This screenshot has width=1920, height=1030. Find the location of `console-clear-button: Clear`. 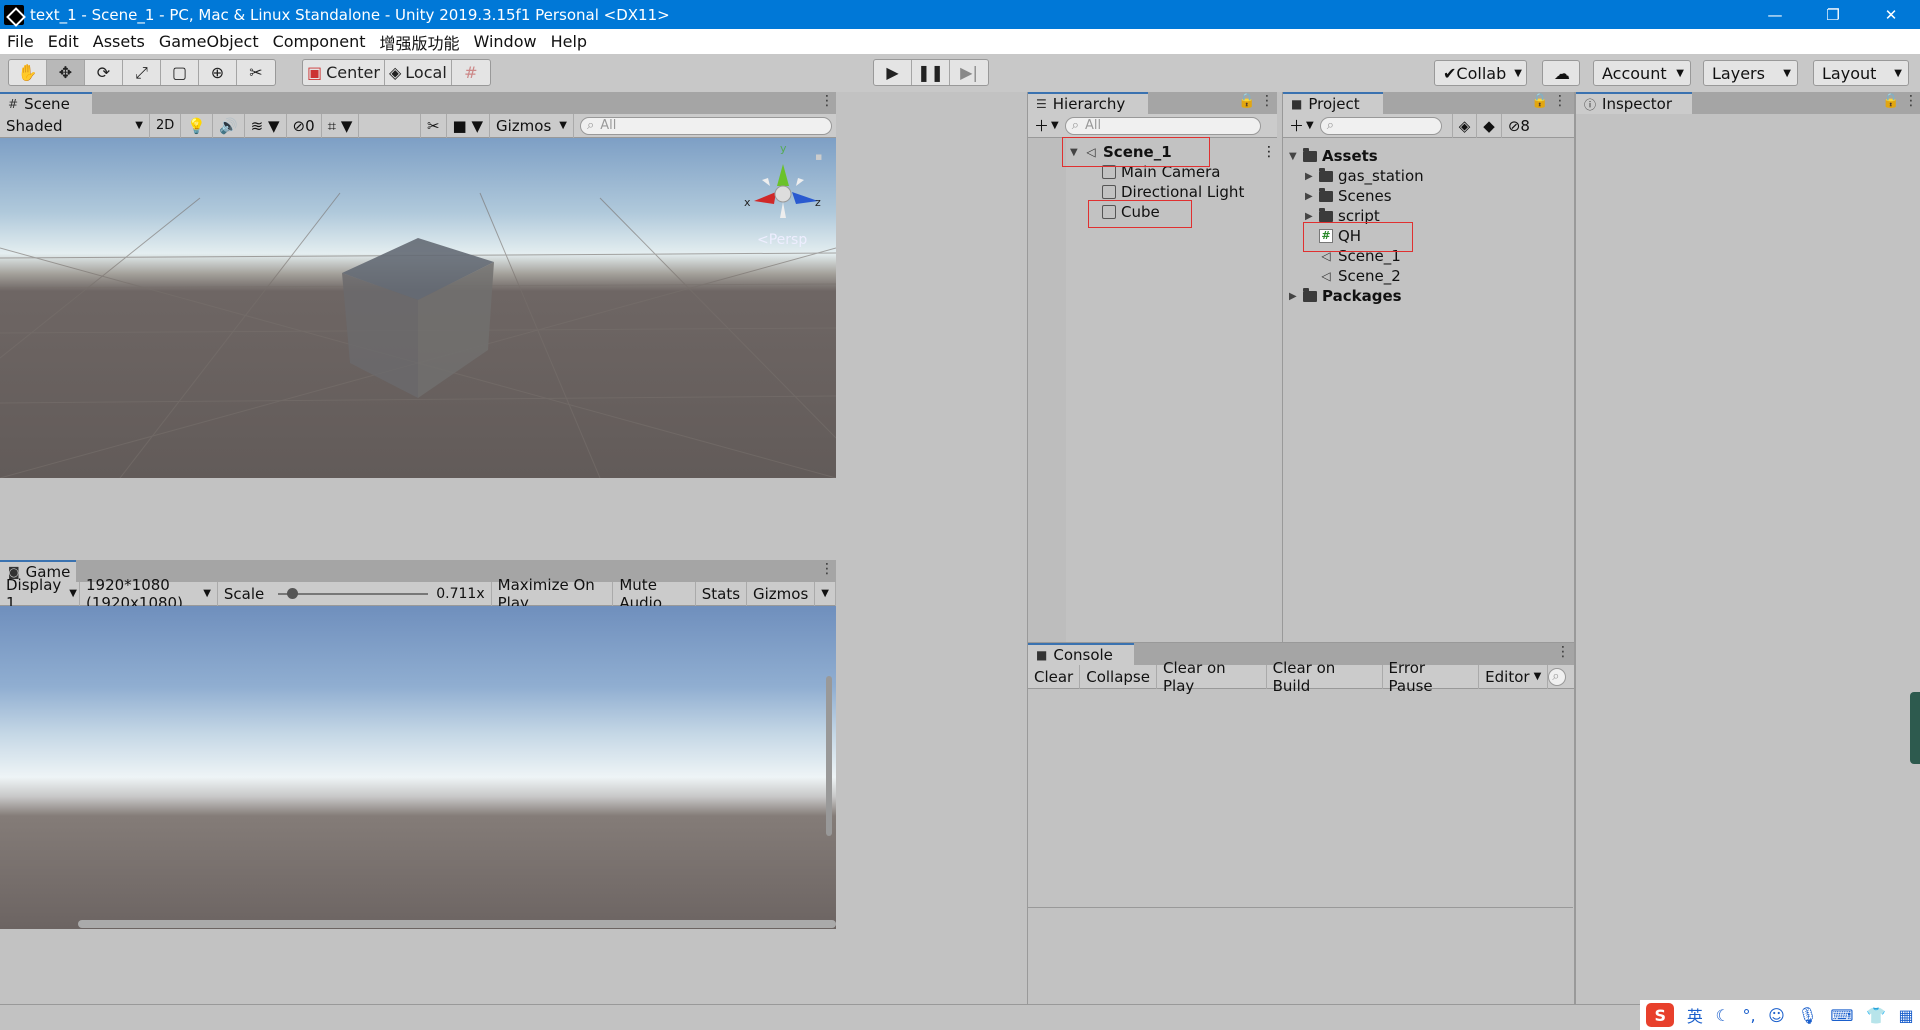

console-clear-button: Clear is located at coordinates (1054, 676).